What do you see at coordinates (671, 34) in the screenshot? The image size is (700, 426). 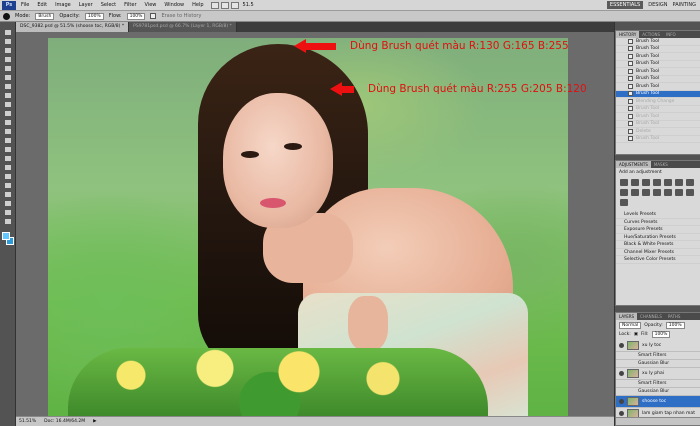 I see `tab-info: INFO` at bounding box center [671, 34].